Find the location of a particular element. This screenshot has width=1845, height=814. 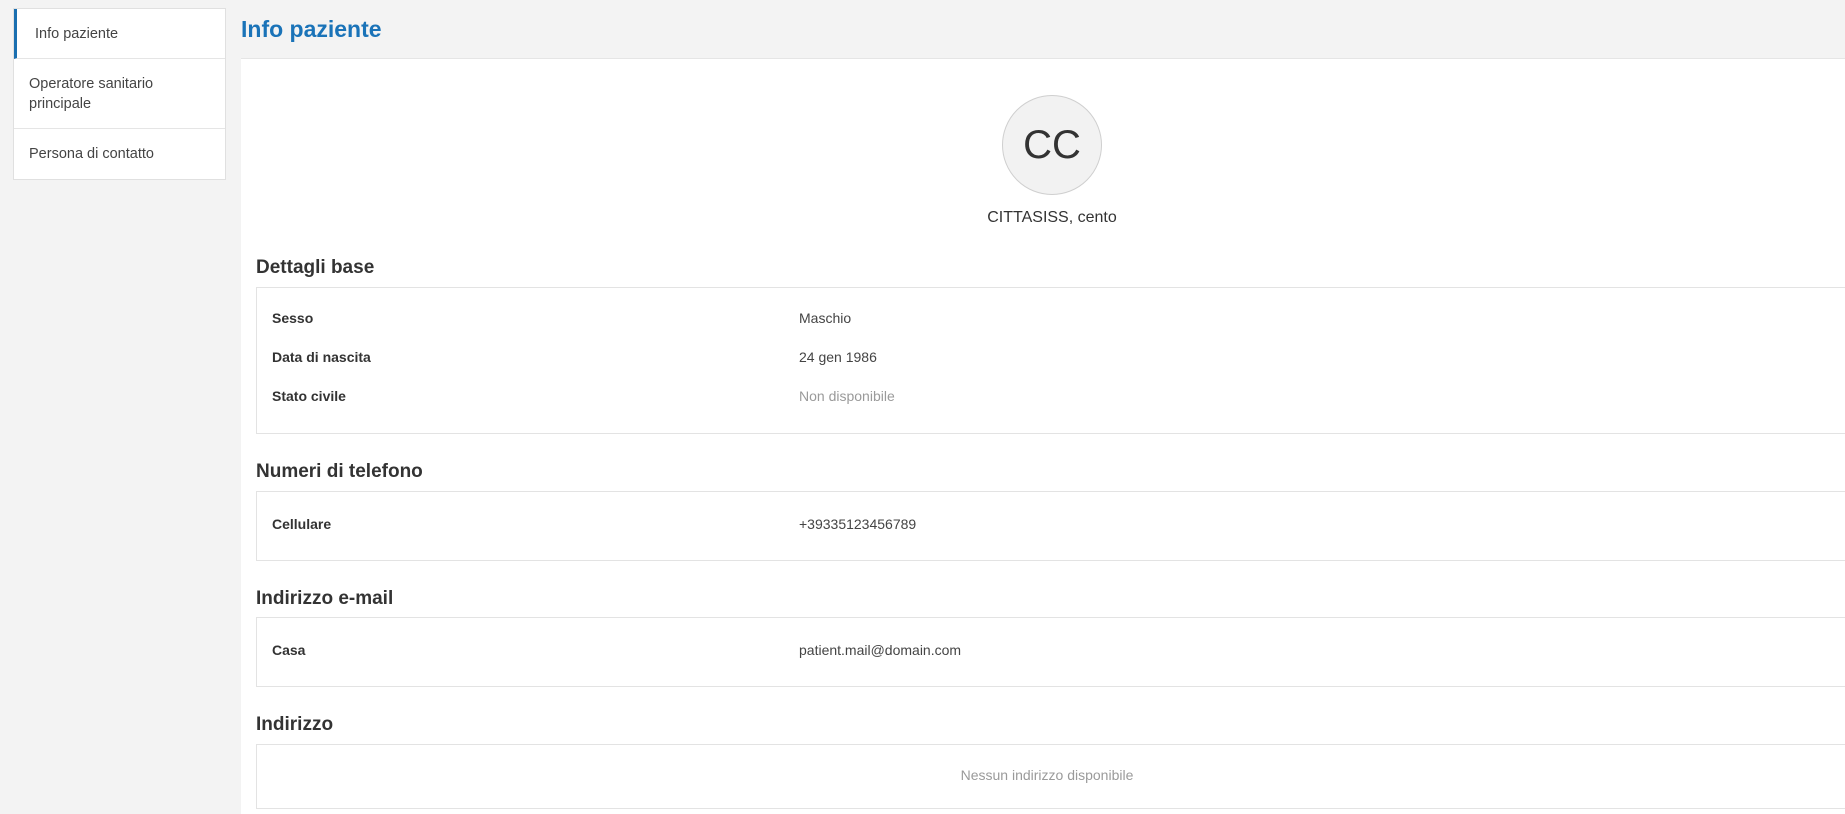

phones-card: Cellulare +39335123456789 is located at coordinates (1050, 526).